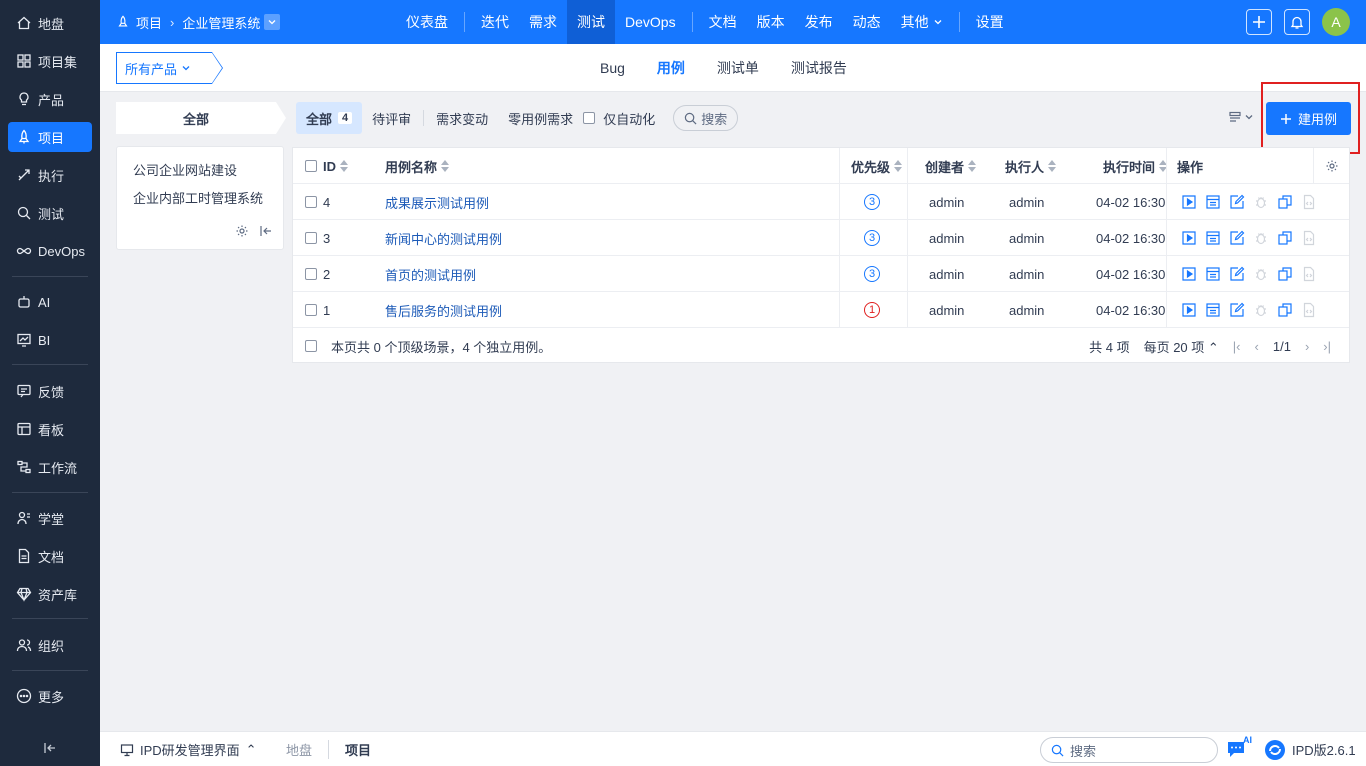 The height and width of the screenshot is (766, 1366). Describe the element at coordinates (1239, 747) in the screenshot. I see `ai-chat-icon: AI` at that location.